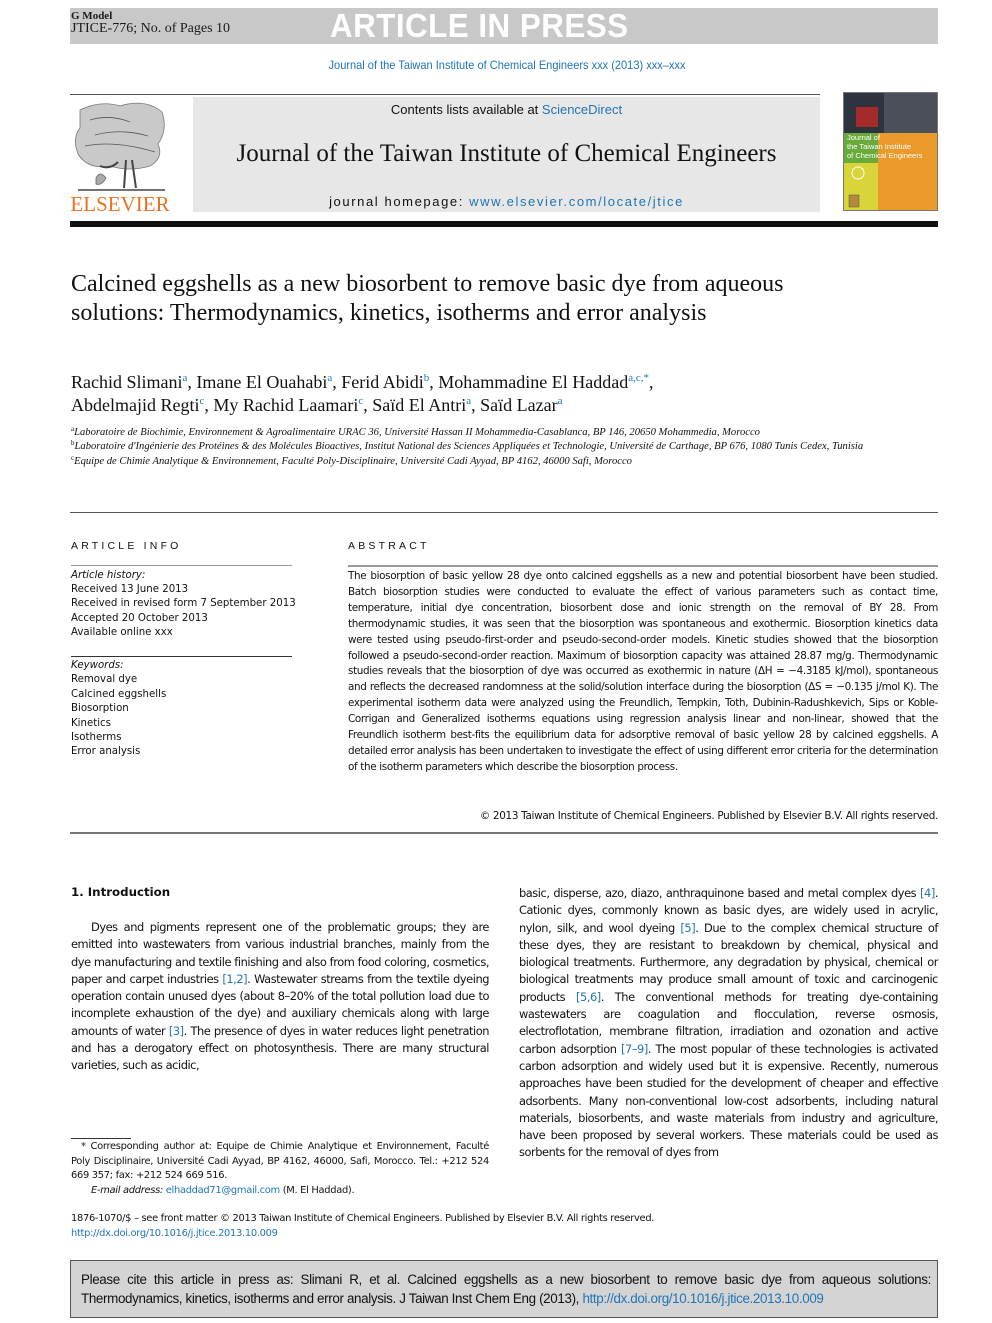 Image resolution: width=992 pixels, height=1323 pixels. What do you see at coordinates (399, 201) in the screenshot?
I see `homepage-prefix: journal homepage:` at bounding box center [399, 201].